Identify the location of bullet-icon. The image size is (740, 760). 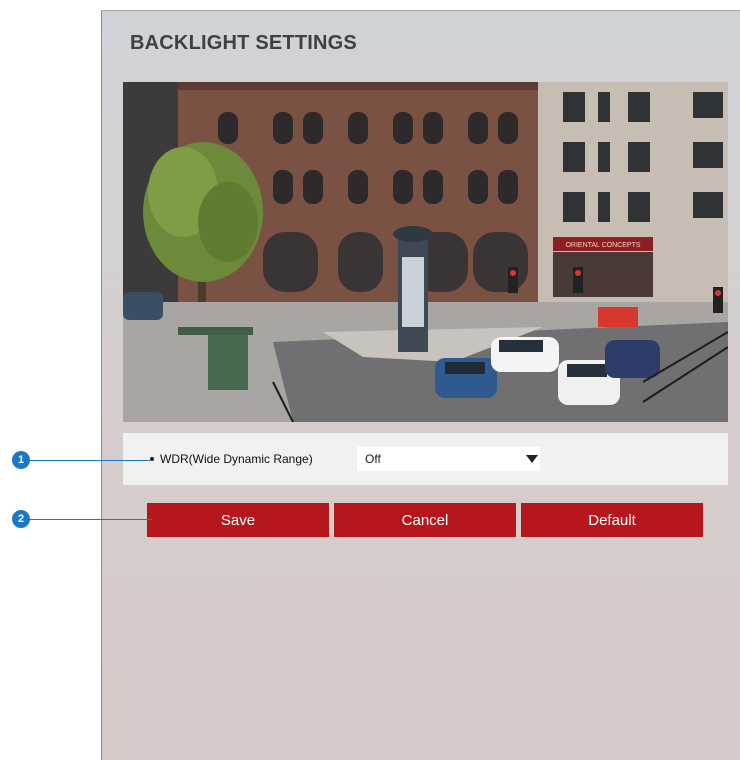
(152, 459).